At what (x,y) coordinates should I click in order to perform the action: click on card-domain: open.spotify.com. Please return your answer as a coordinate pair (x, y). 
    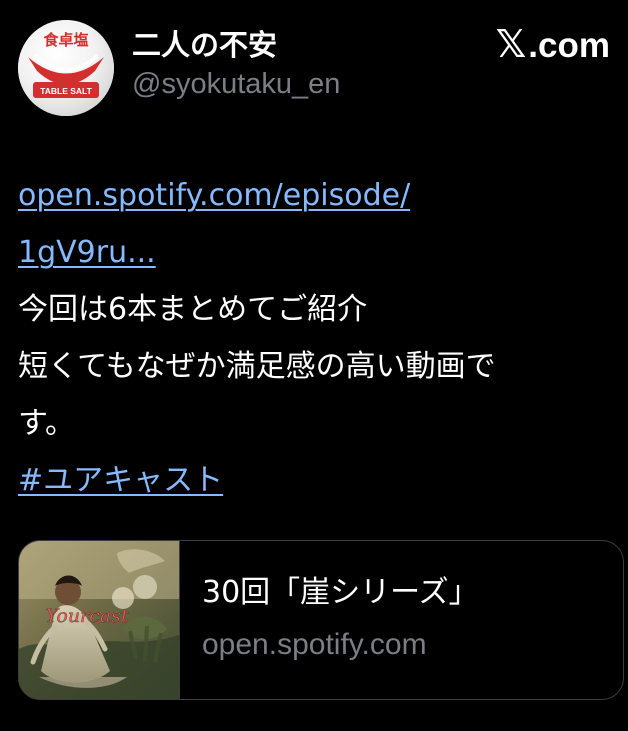
    Looking at the image, I should click on (412, 645).